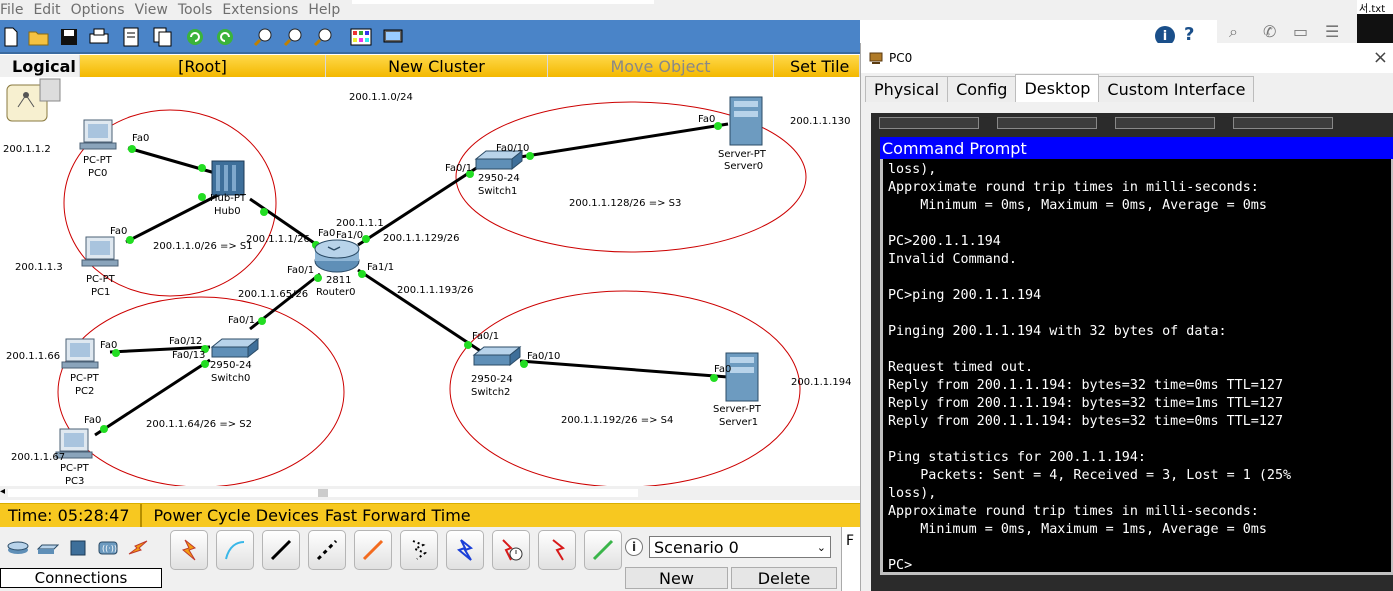 The image size is (1393, 591). What do you see at coordinates (40, 66) in the screenshot?
I see `tab-logical: Logical` at bounding box center [40, 66].